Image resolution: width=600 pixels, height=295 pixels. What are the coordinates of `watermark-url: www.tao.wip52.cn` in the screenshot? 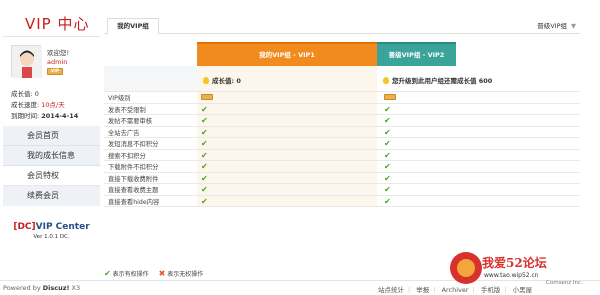 It's located at (511, 275).